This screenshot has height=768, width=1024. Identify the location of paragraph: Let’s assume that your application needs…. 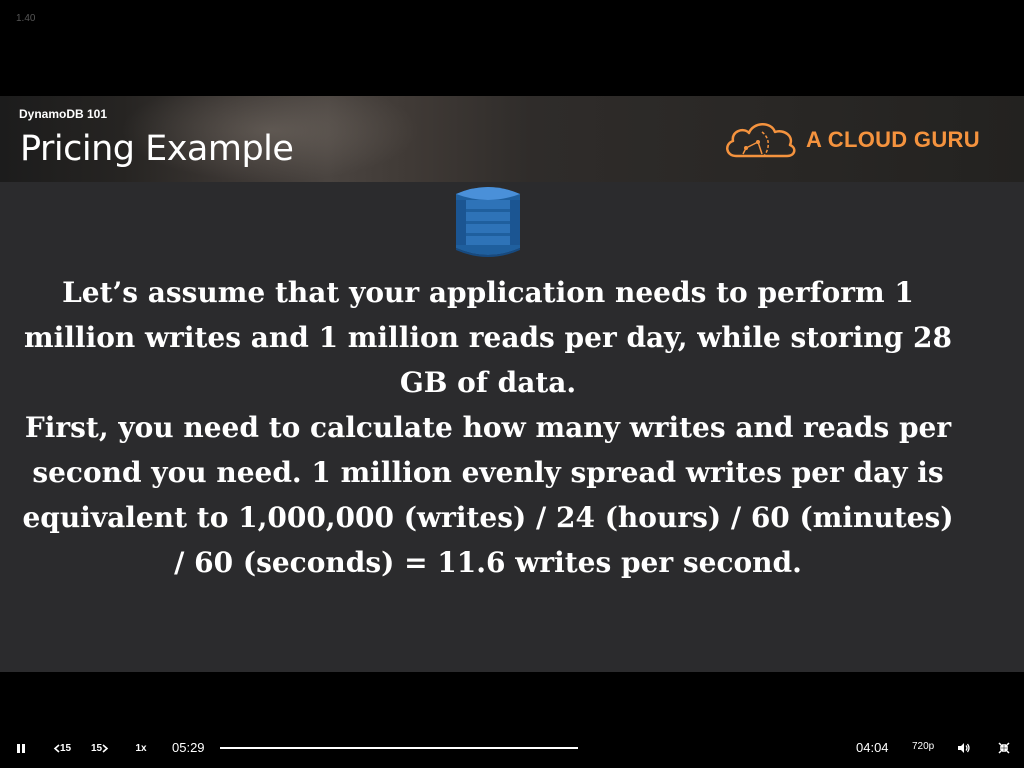
(488, 337).